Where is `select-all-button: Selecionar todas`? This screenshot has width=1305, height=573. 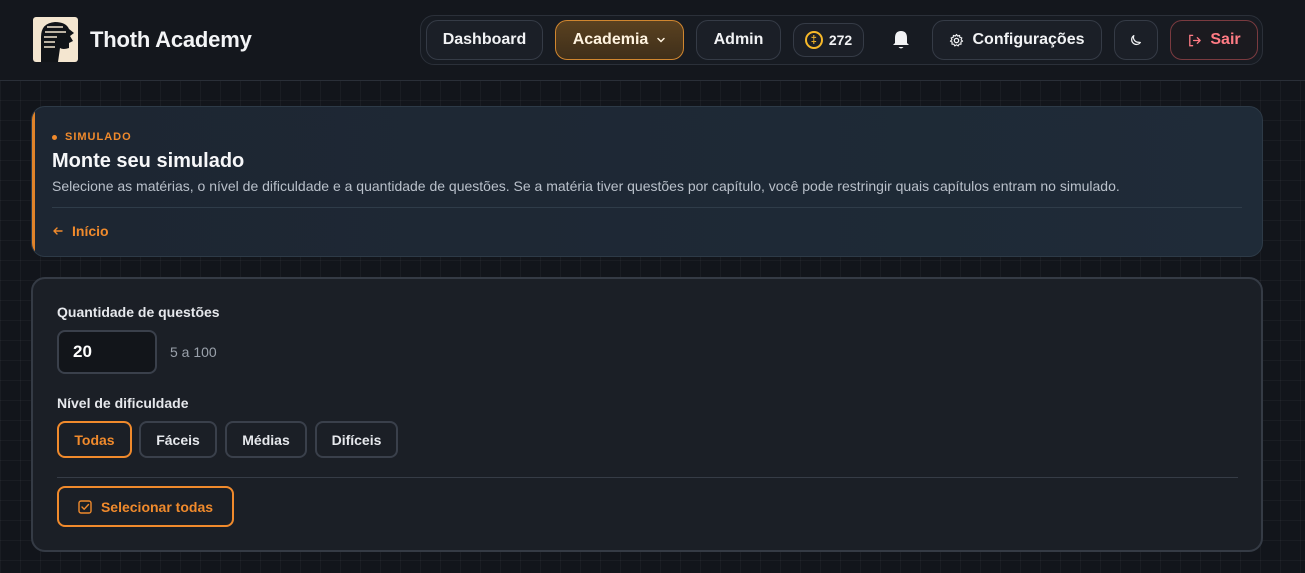 select-all-button: Selecionar todas is located at coordinates (145, 506).